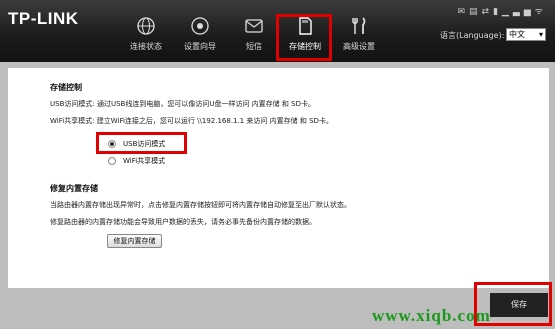 This screenshot has width=555, height=329. I want to click on nav-label: 高级设置, so click(359, 46).